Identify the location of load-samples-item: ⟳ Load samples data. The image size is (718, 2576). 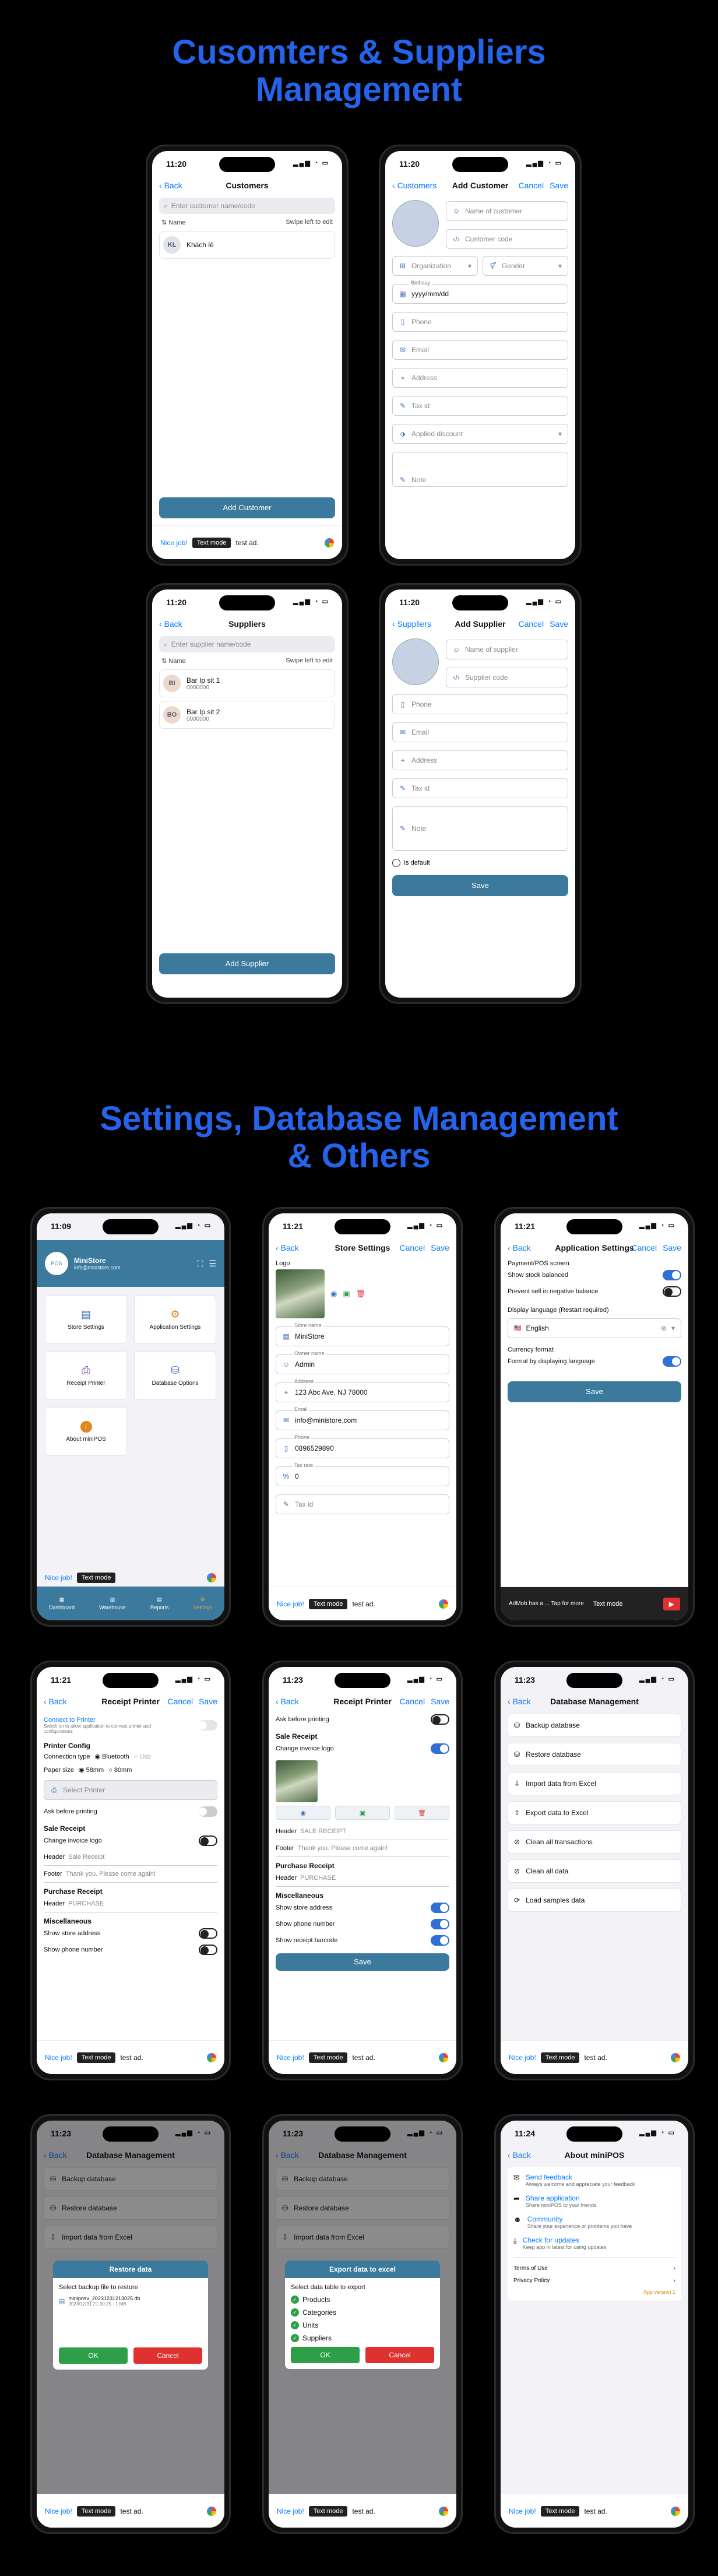
(594, 1900).